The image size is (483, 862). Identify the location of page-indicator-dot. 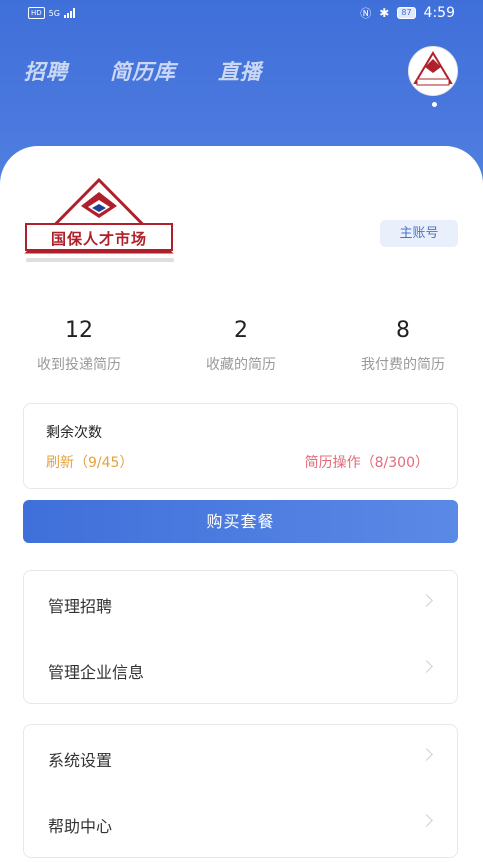
(434, 104).